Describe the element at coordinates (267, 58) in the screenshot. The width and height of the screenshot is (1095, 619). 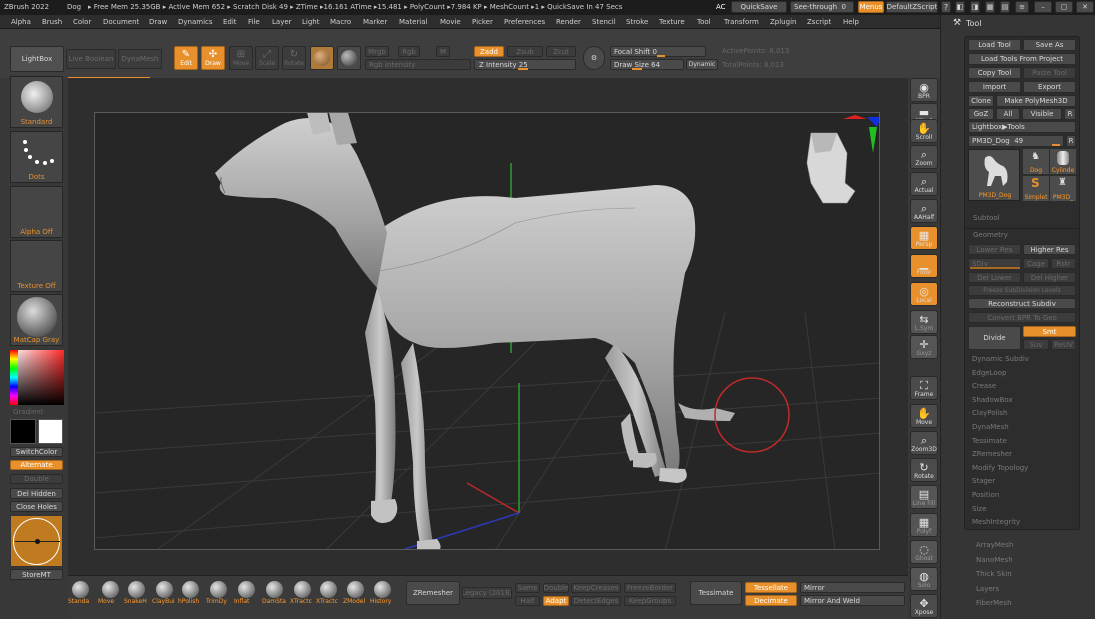
I see `scale-mode-button: ⤢ Scale` at that location.